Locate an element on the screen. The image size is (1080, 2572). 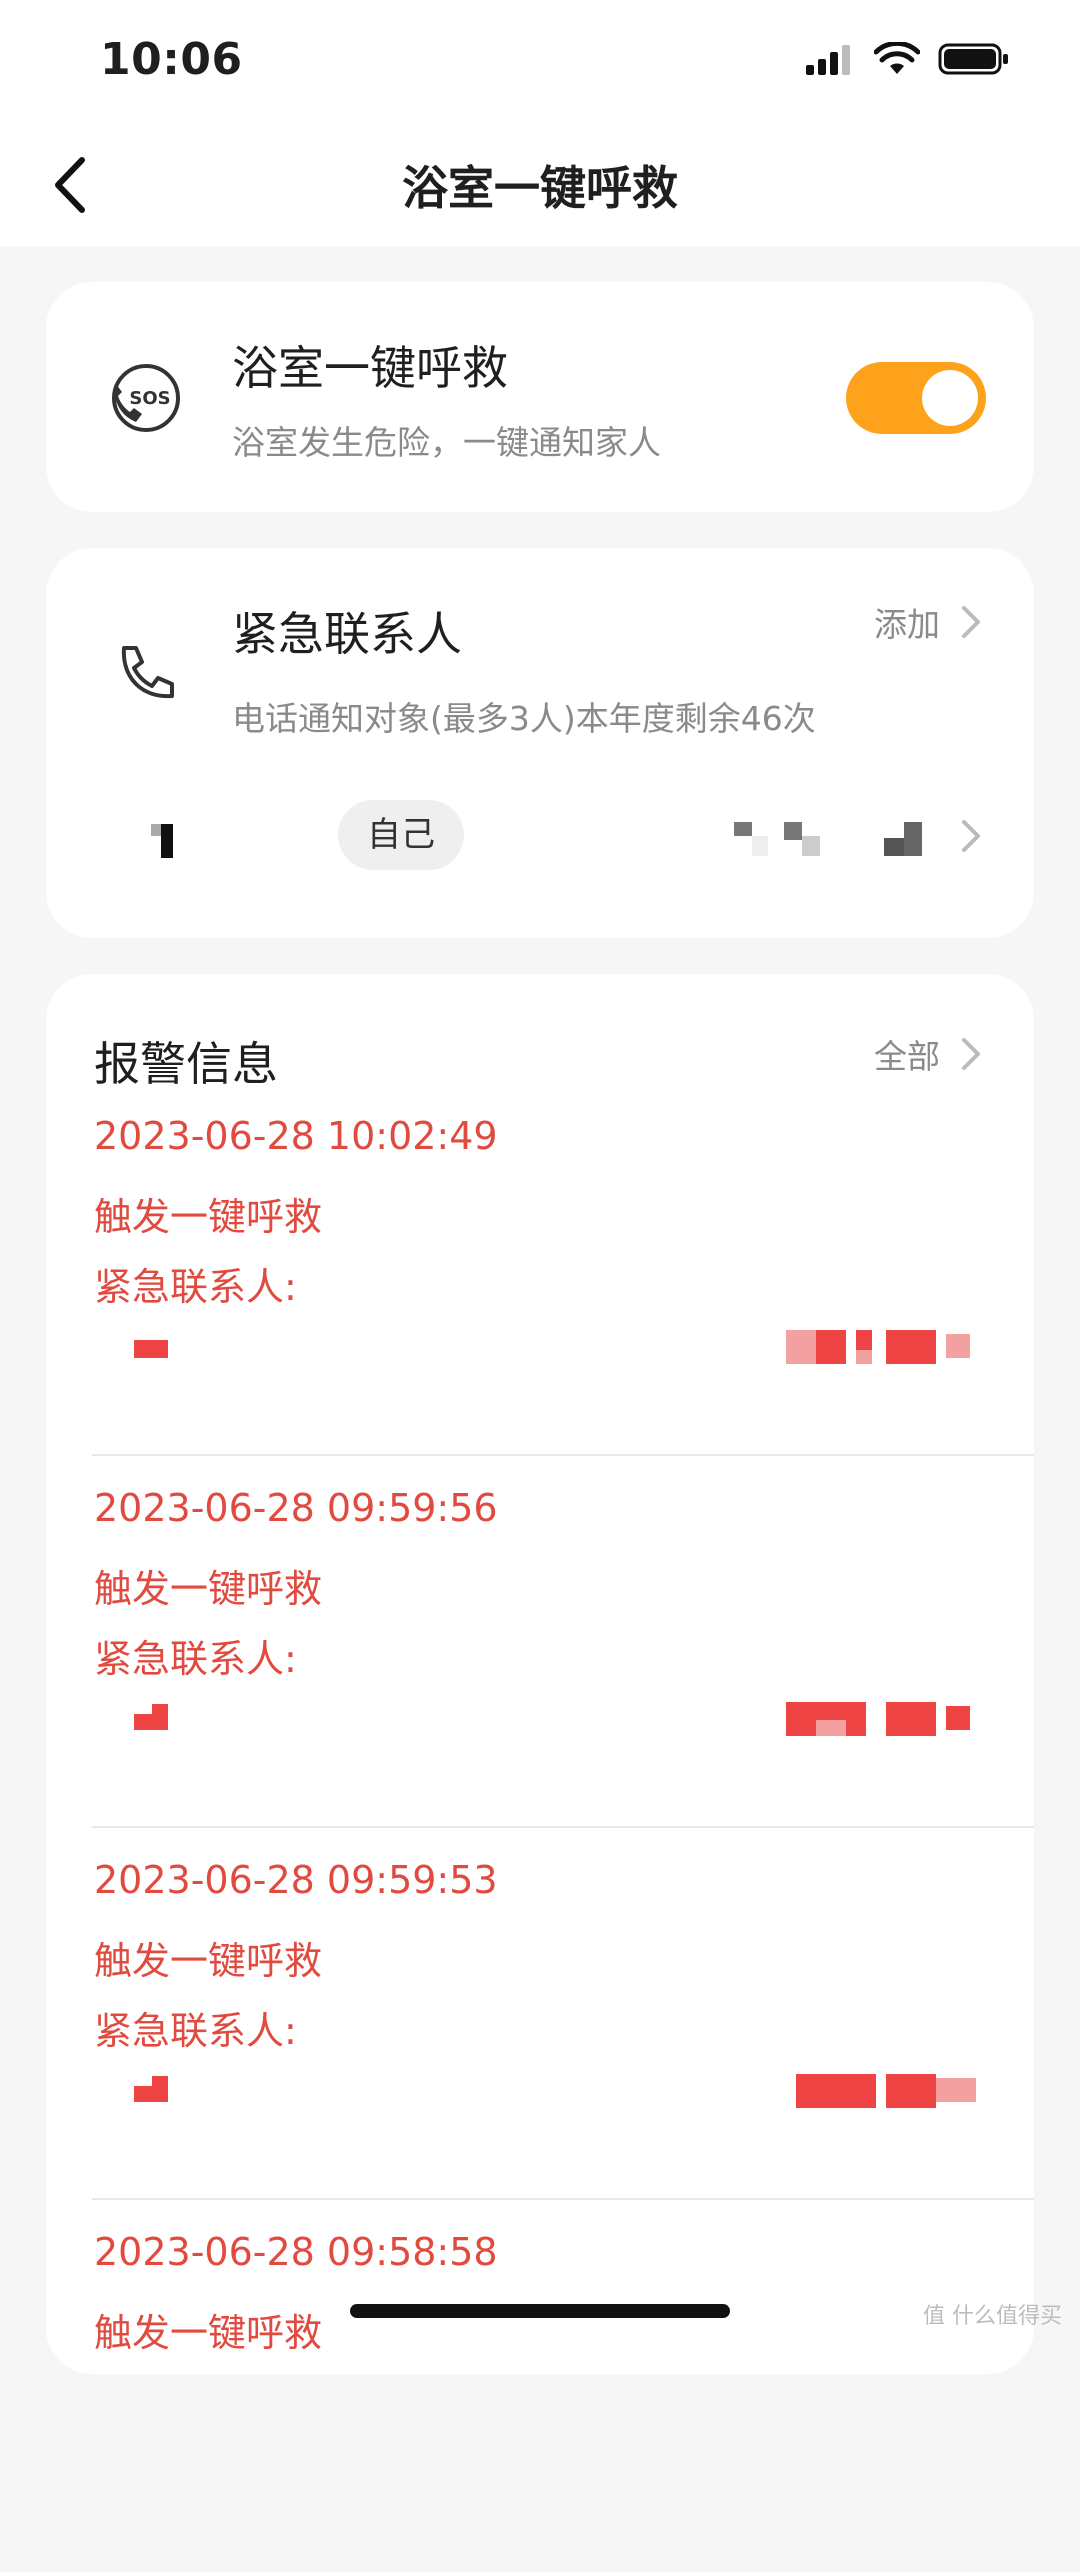
nav-bar: 浴室一键呼救 is located at coordinates (540, 183).